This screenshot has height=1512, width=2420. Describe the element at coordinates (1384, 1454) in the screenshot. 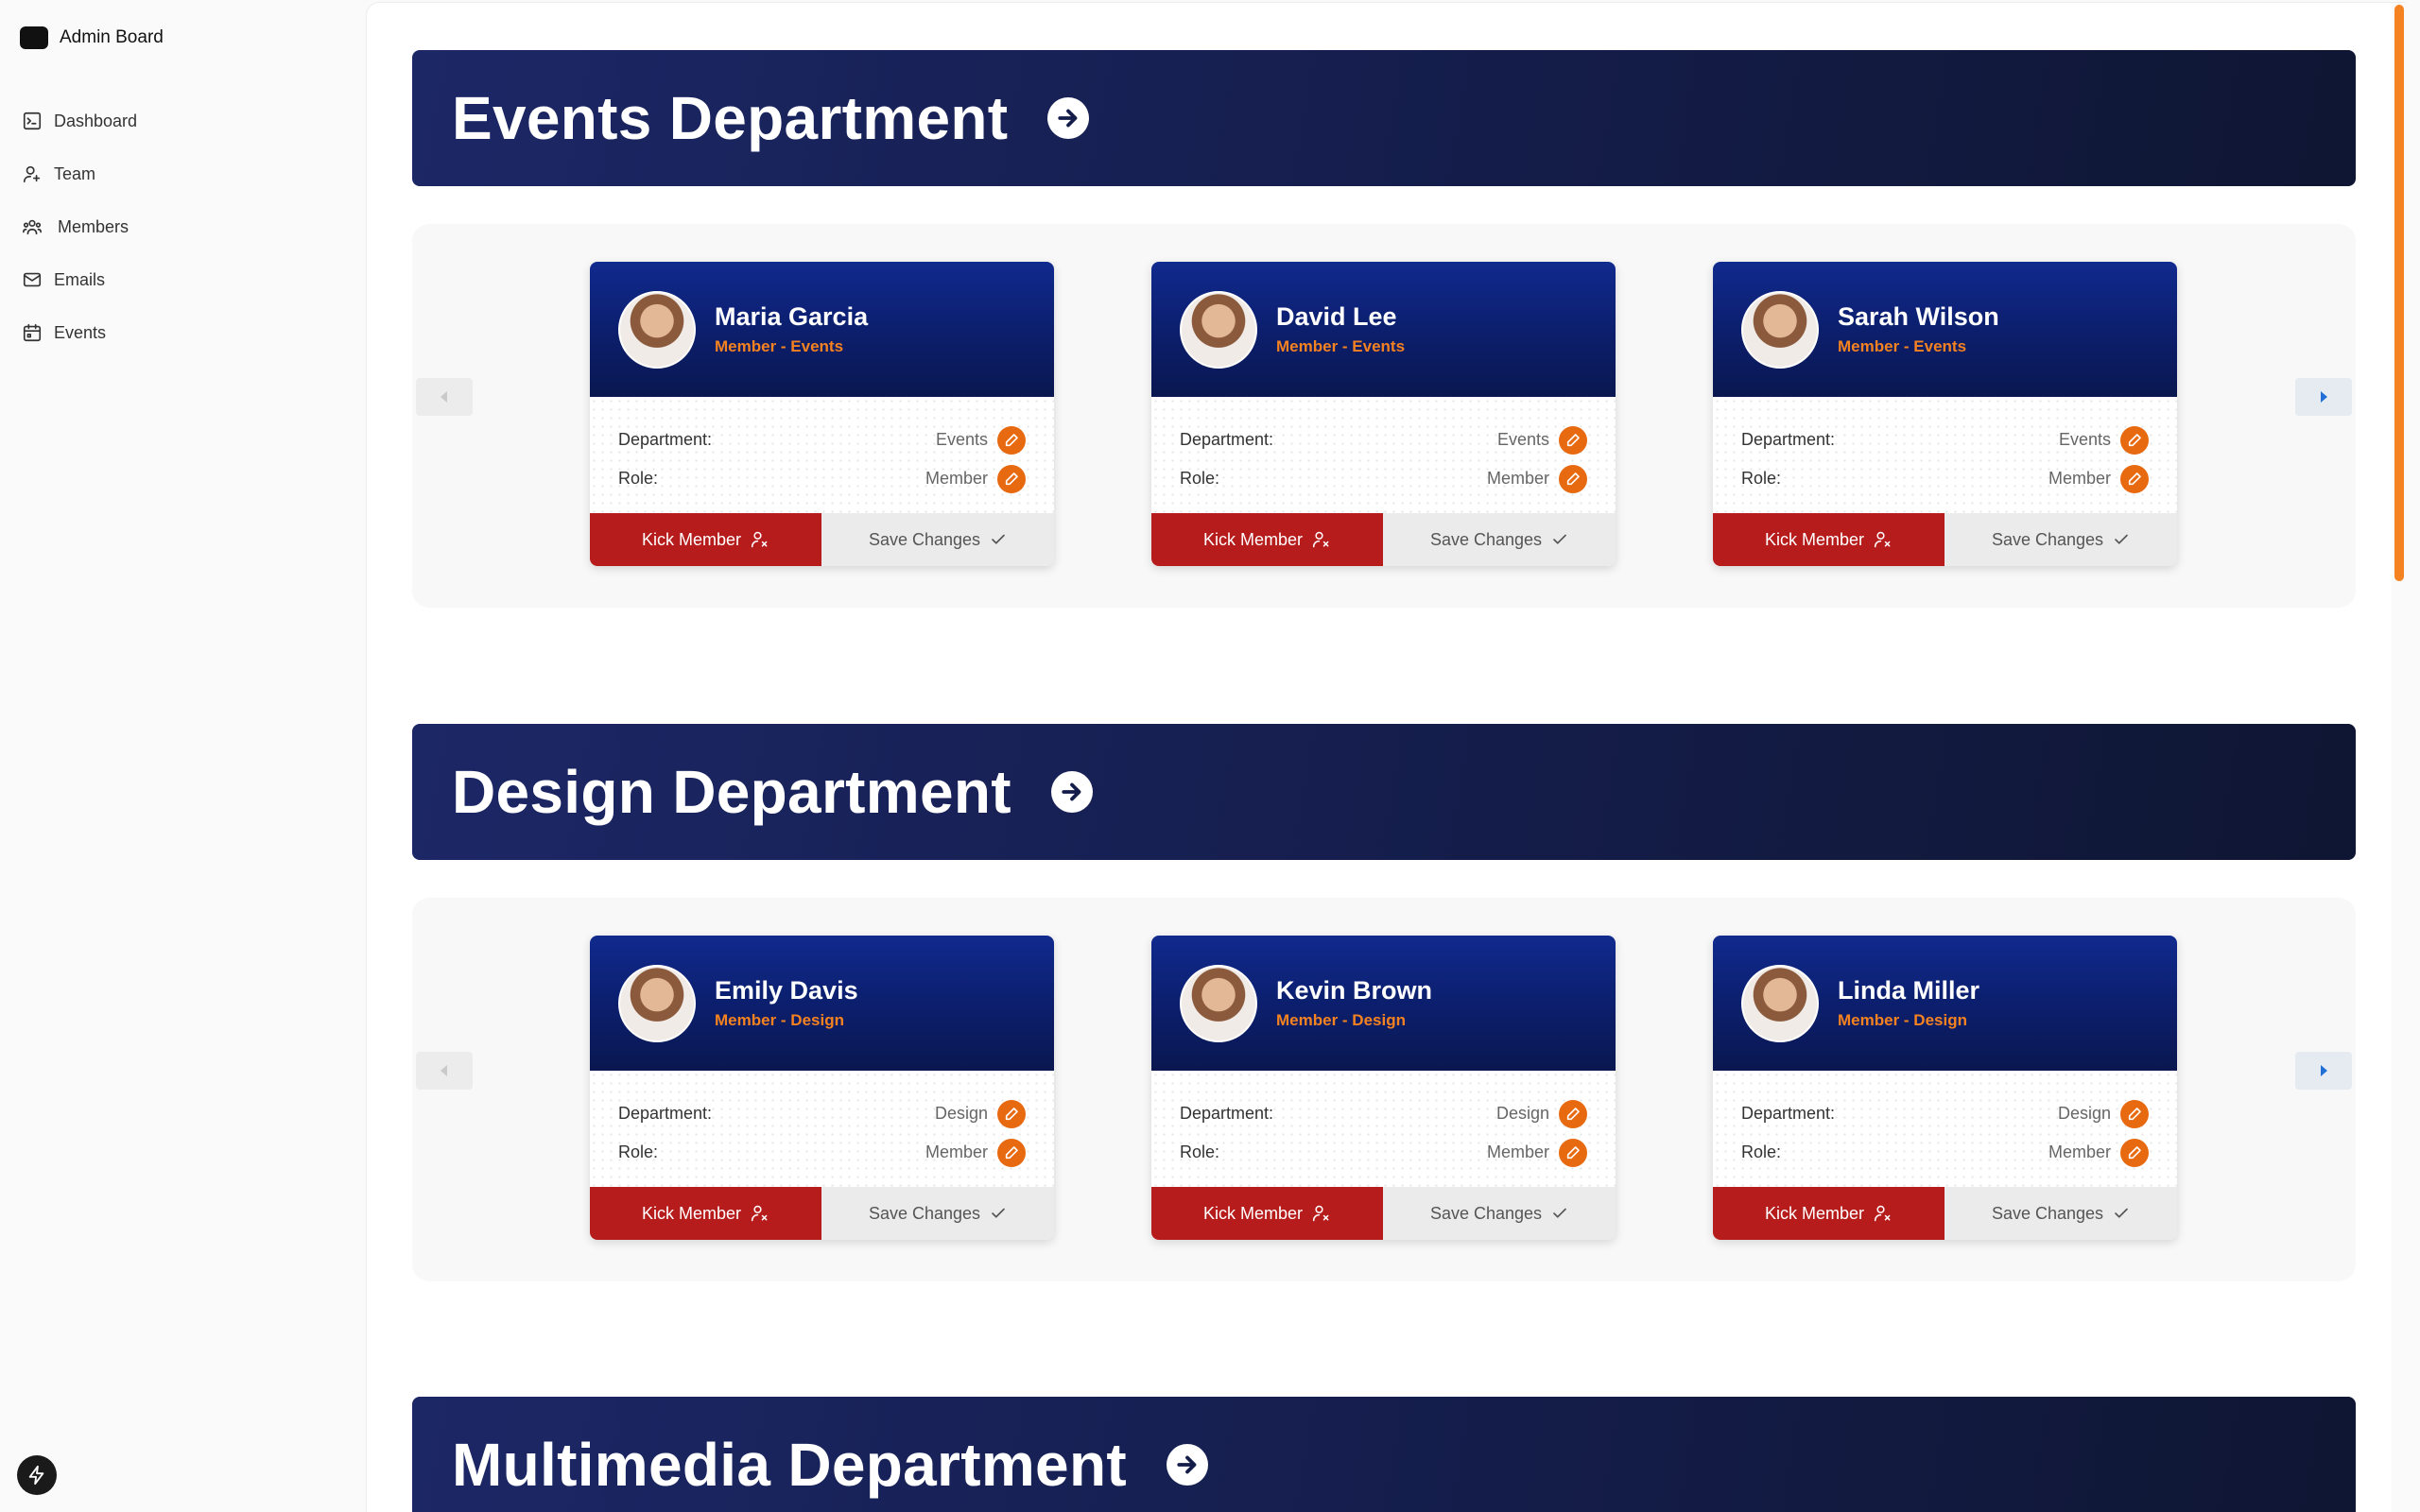

I see `department-section: Multimedia Department` at that location.